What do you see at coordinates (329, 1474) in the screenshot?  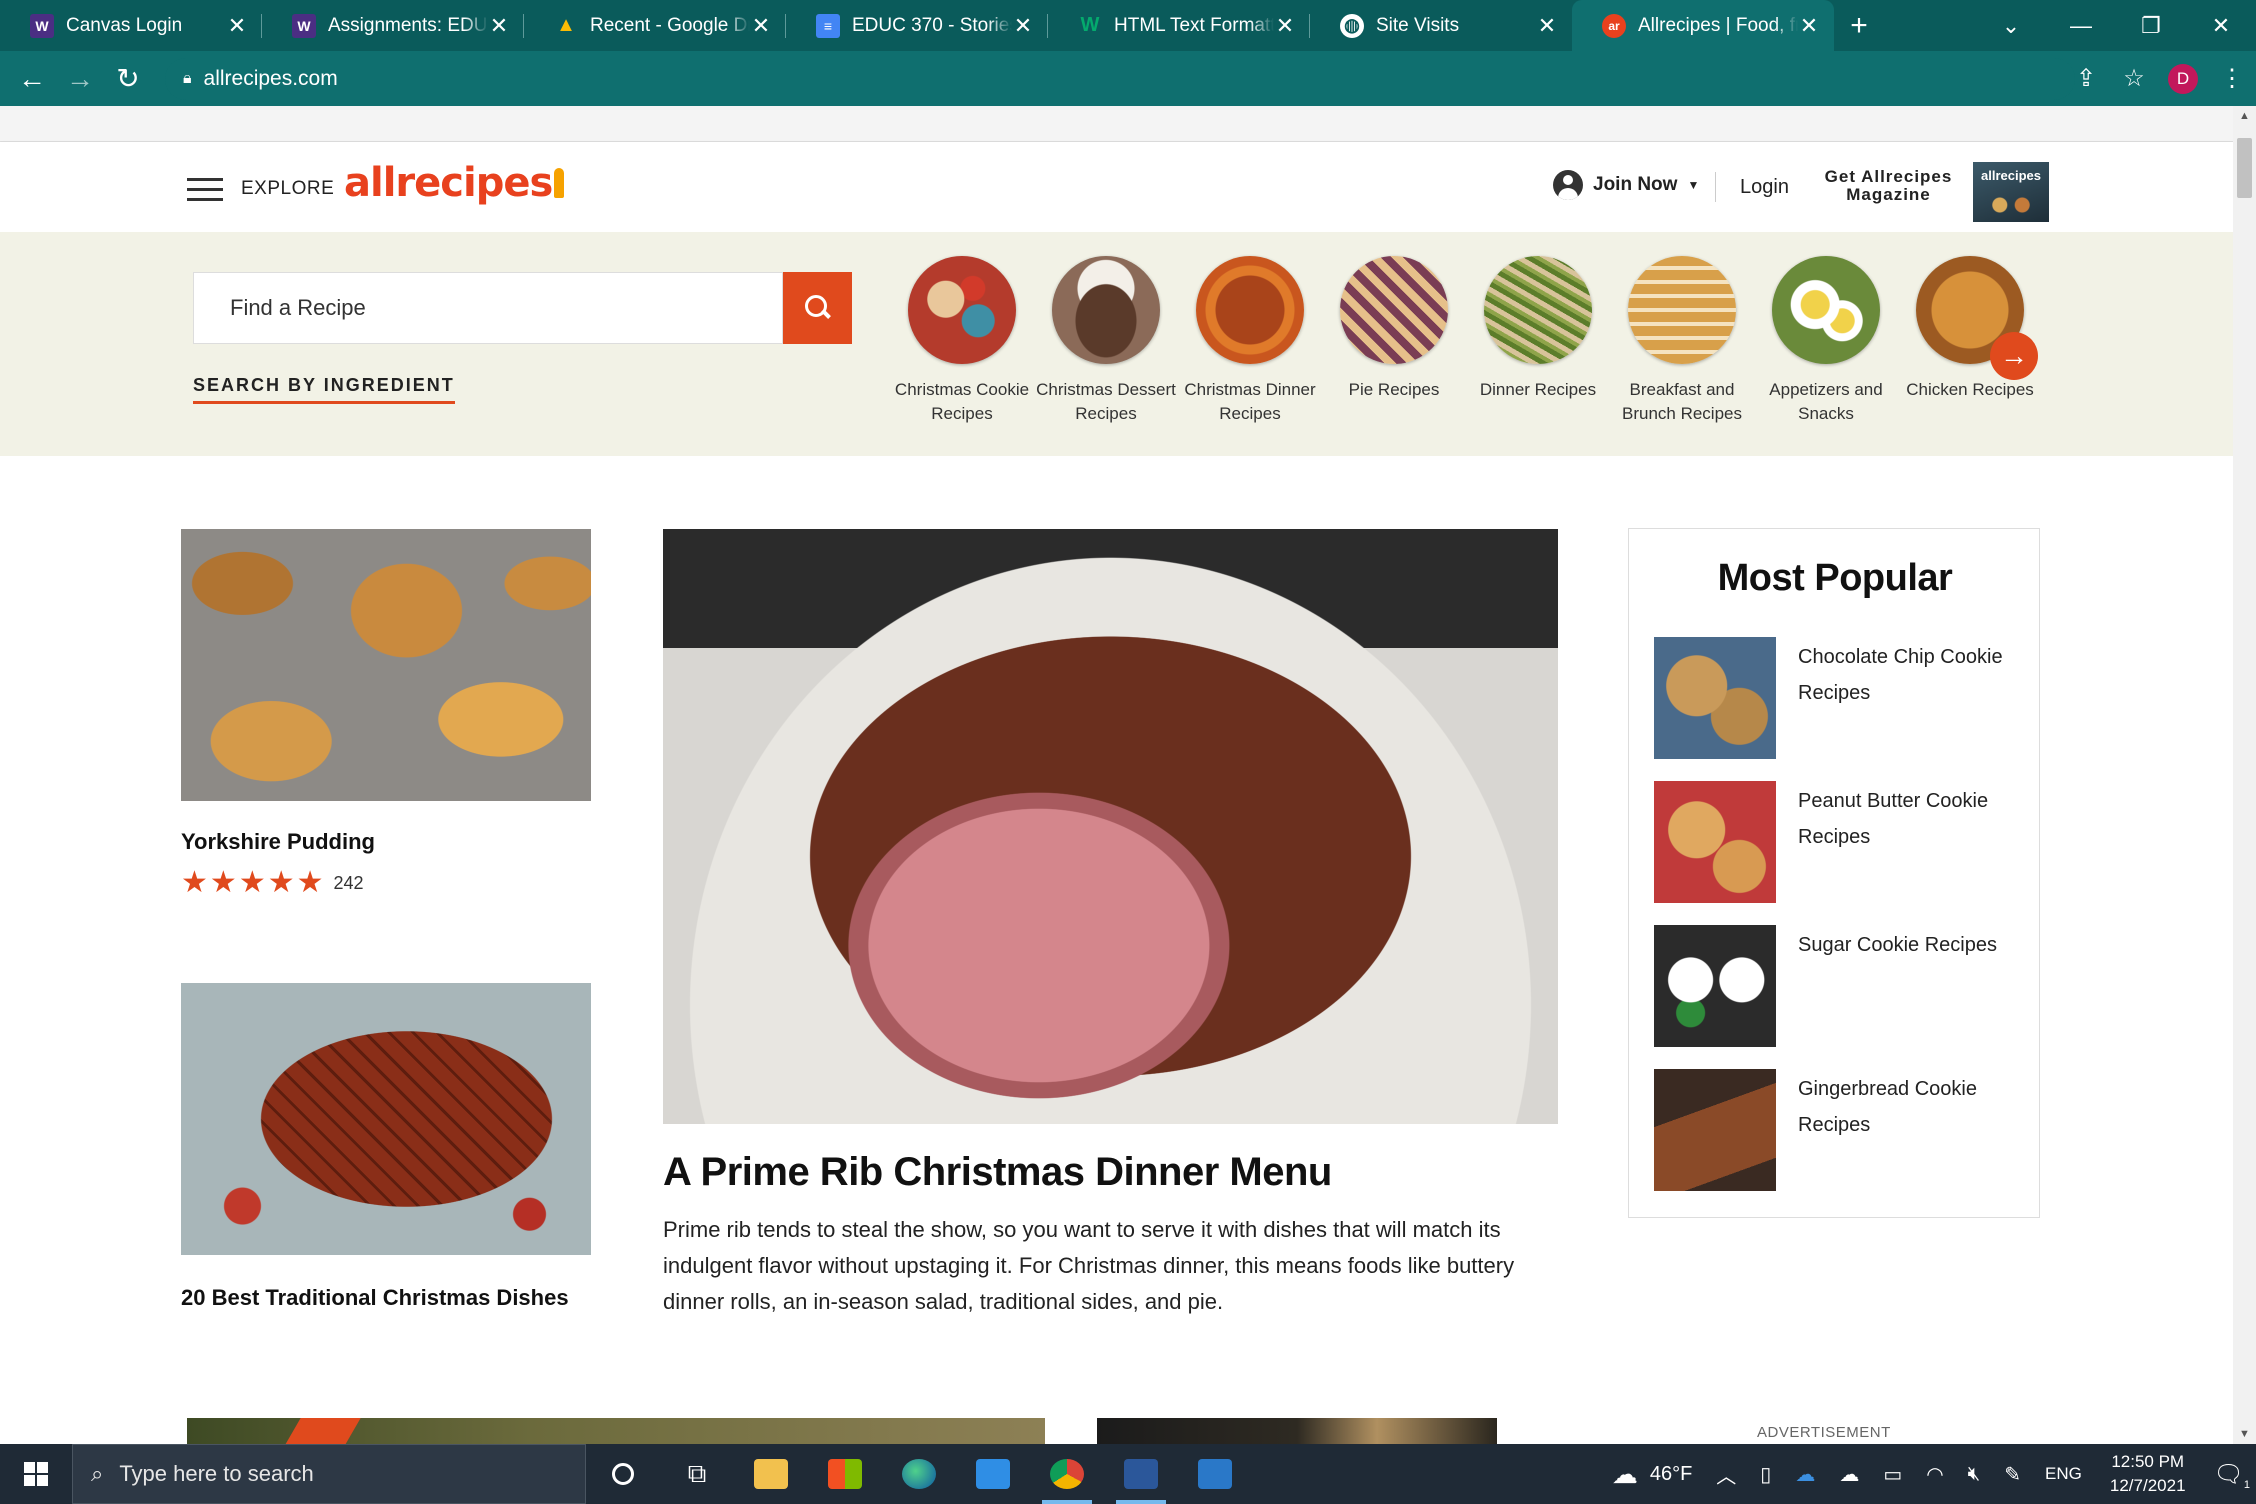 I see `taskbar-search-input: ⌕ Type here to search` at bounding box center [329, 1474].